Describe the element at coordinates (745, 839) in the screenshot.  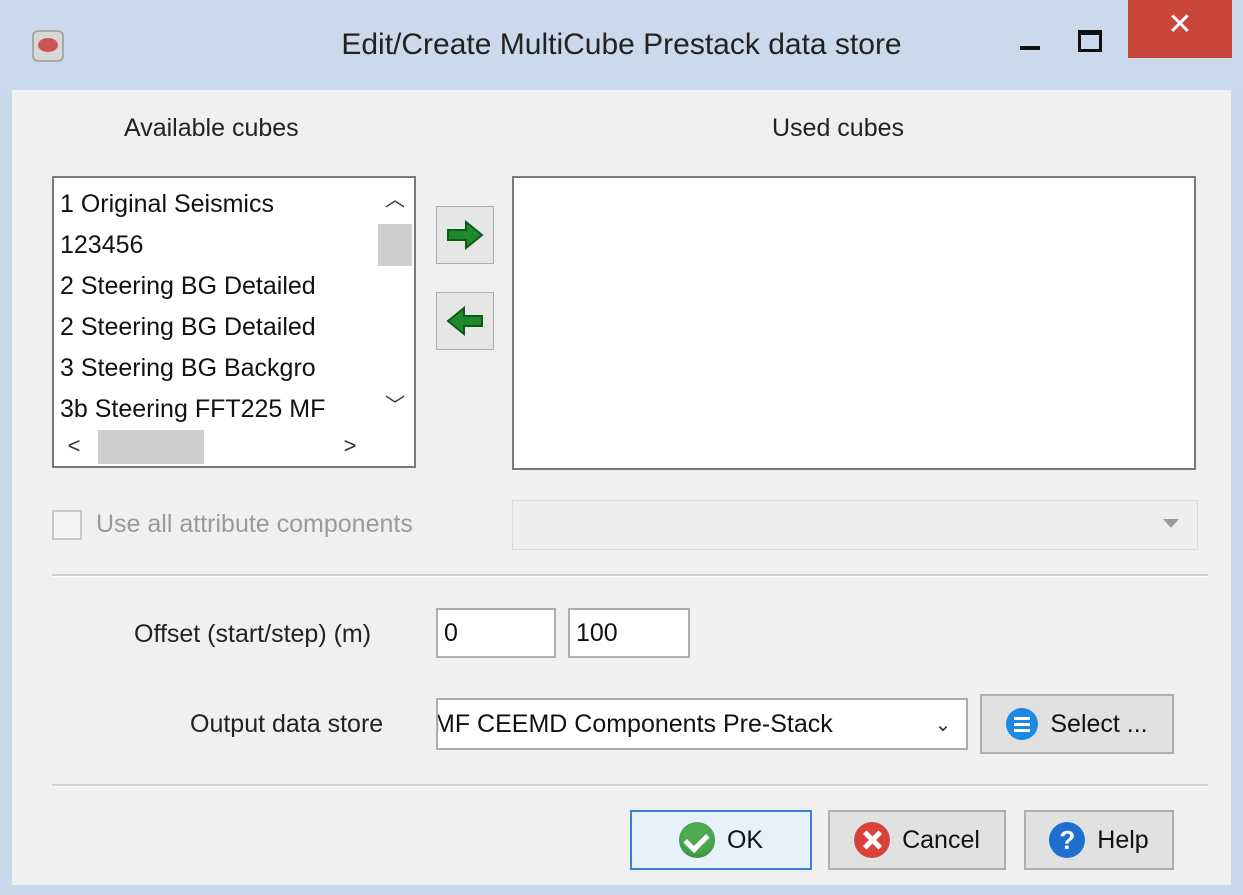
I see `ok-button-label: OK` at that location.